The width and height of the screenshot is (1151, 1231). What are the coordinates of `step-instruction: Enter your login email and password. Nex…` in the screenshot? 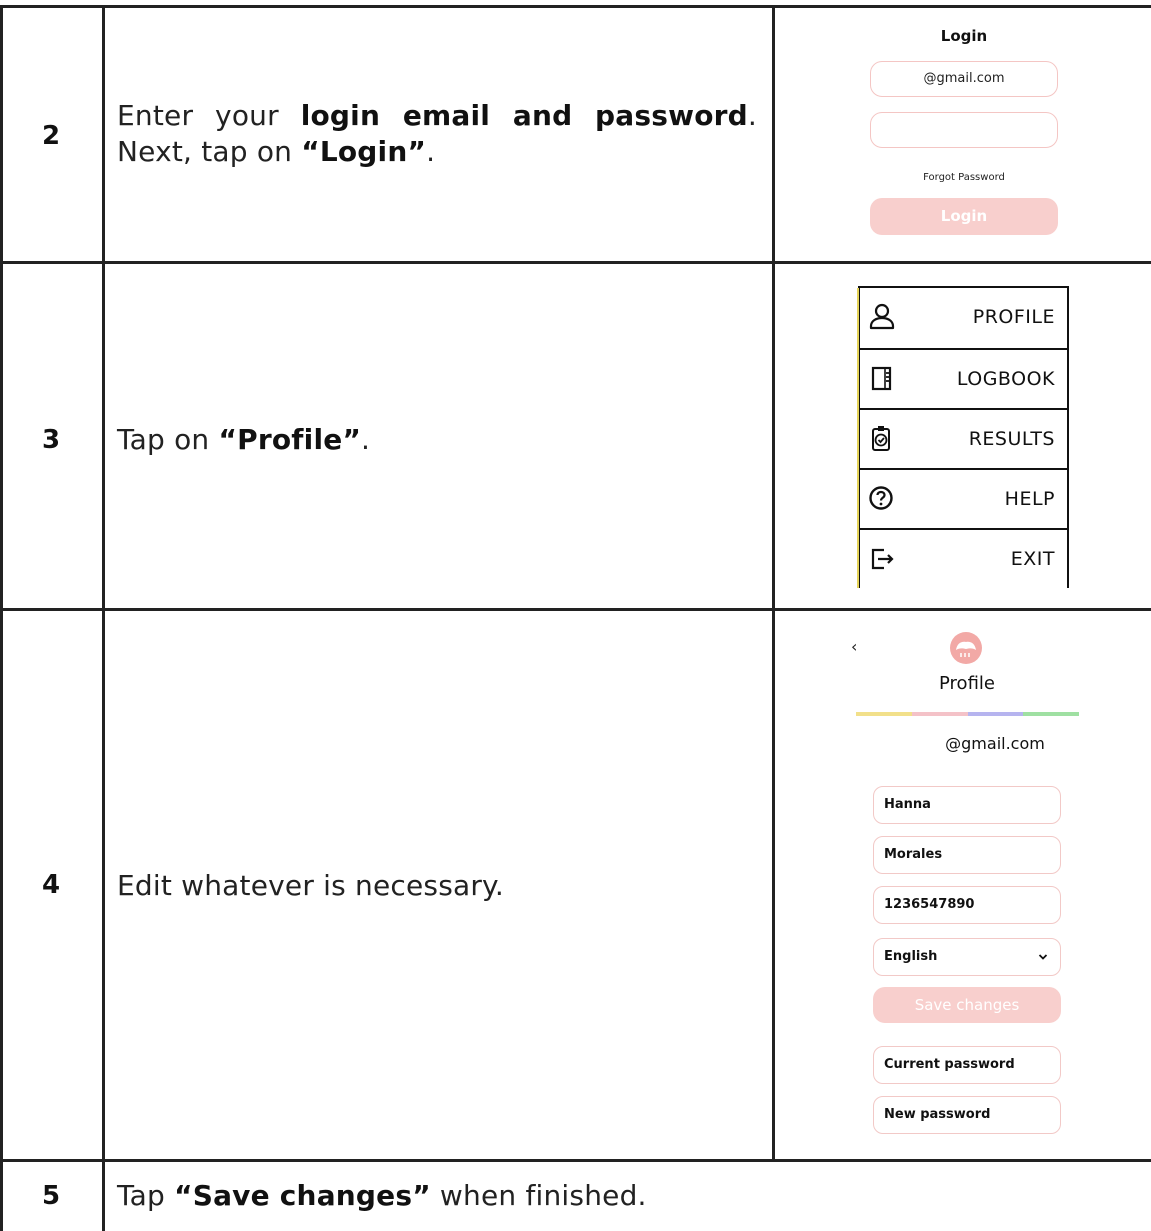 It's located at (437, 134).